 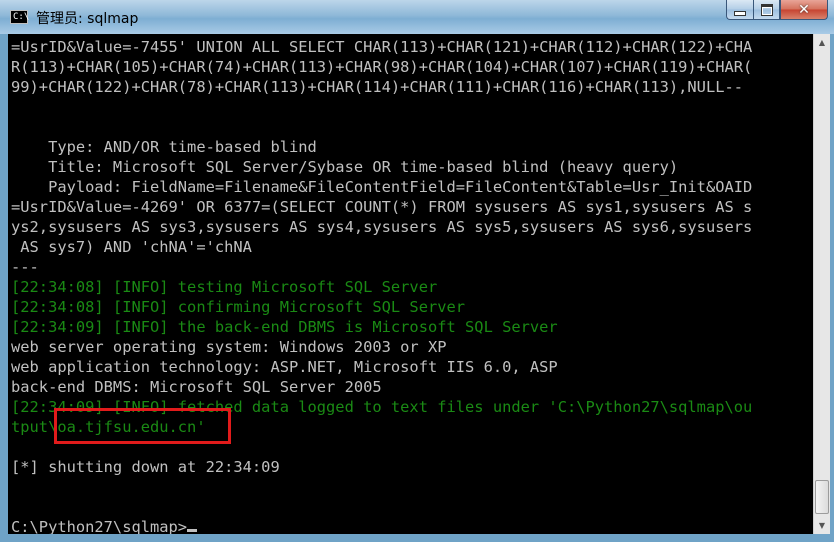 What do you see at coordinates (196, 387) in the screenshot?
I see `console-line: back-end DBMS: Microsoft SQL Server 2005` at bounding box center [196, 387].